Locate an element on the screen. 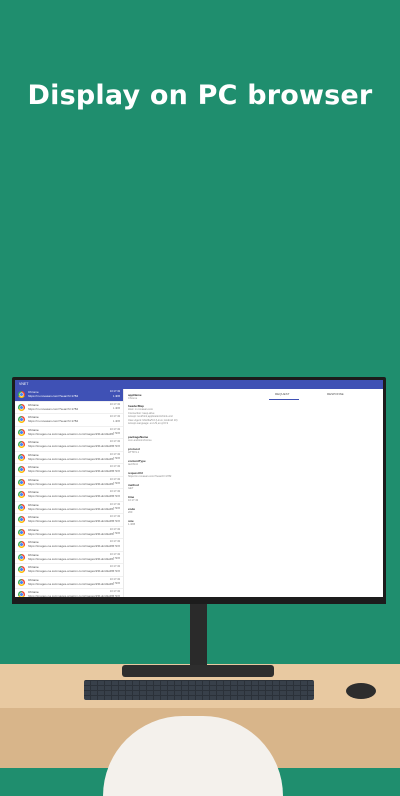 The image size is (400, 796). field-app: appName Chrome is located at coordinates (135, 396).